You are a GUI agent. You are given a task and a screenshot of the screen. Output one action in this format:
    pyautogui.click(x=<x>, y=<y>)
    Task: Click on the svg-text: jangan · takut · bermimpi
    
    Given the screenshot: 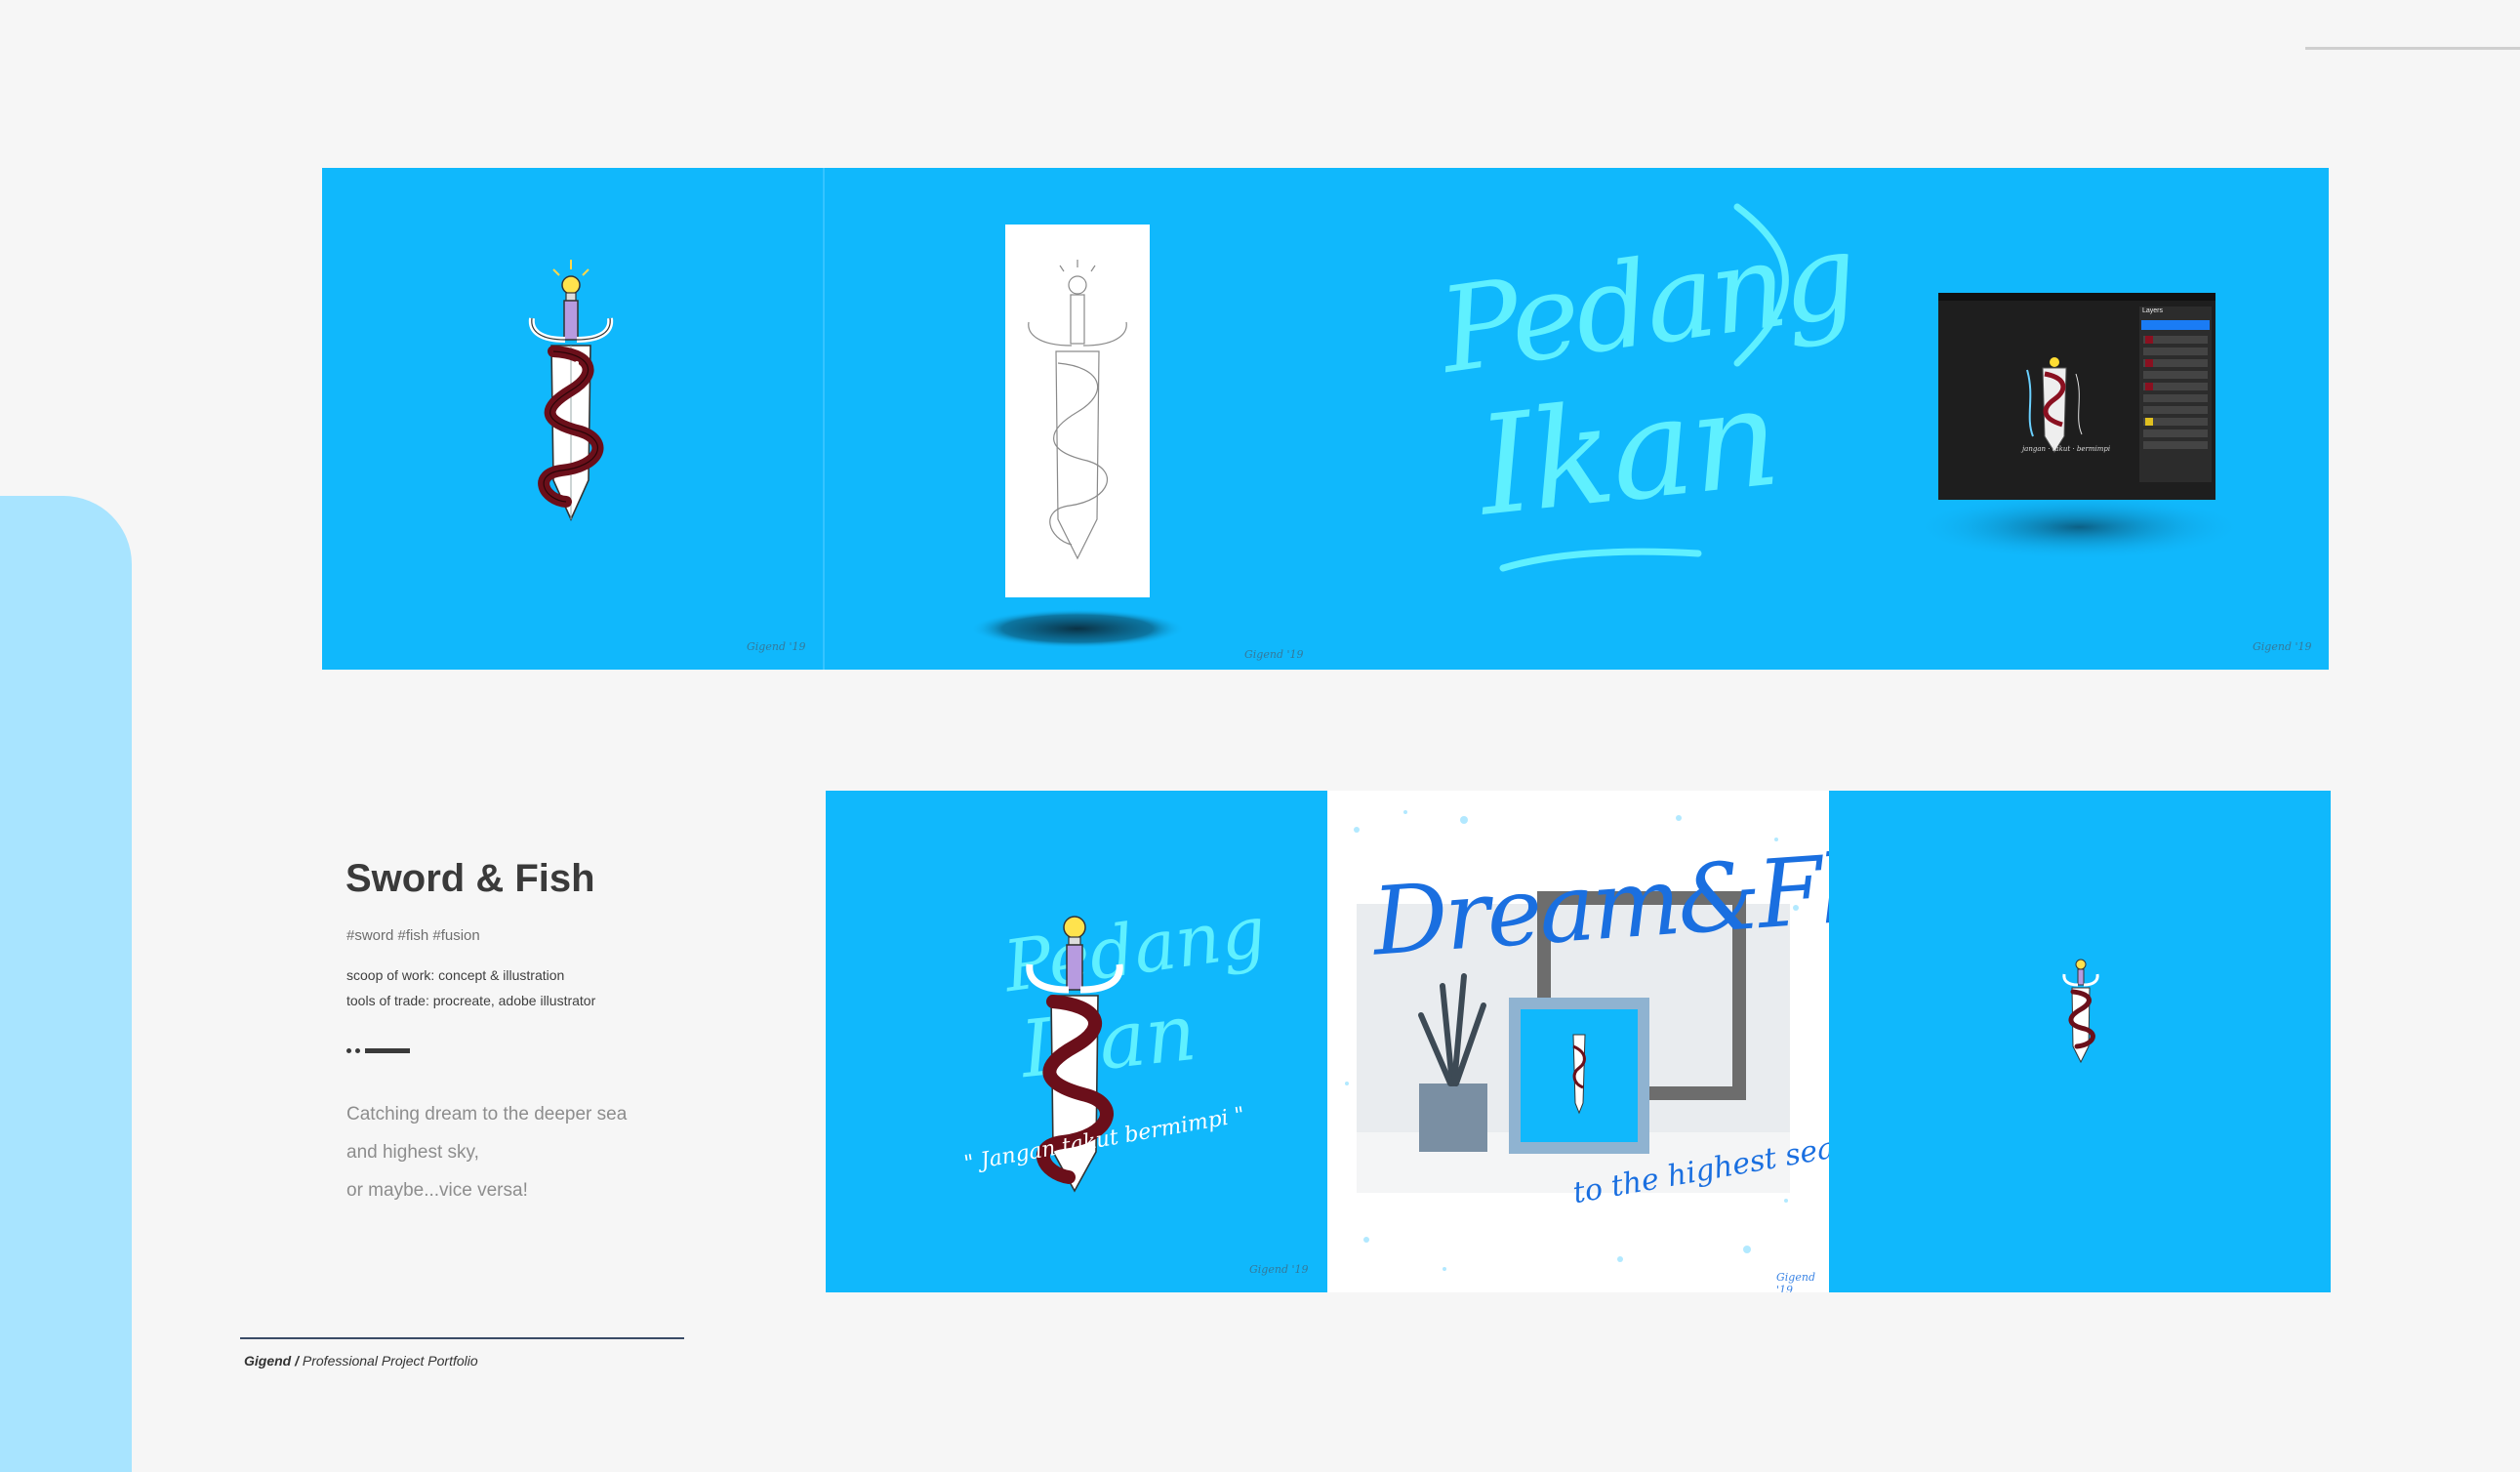 What is the action you would take?
    pyautogui.click(x=2065, y=449)
    